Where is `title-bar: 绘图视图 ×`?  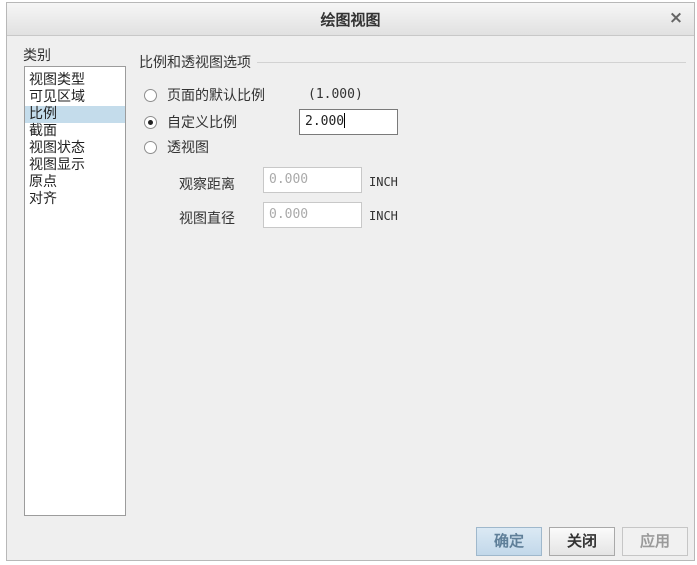 title-bar: 绘图视图 × is located at coordinates (350, 19).